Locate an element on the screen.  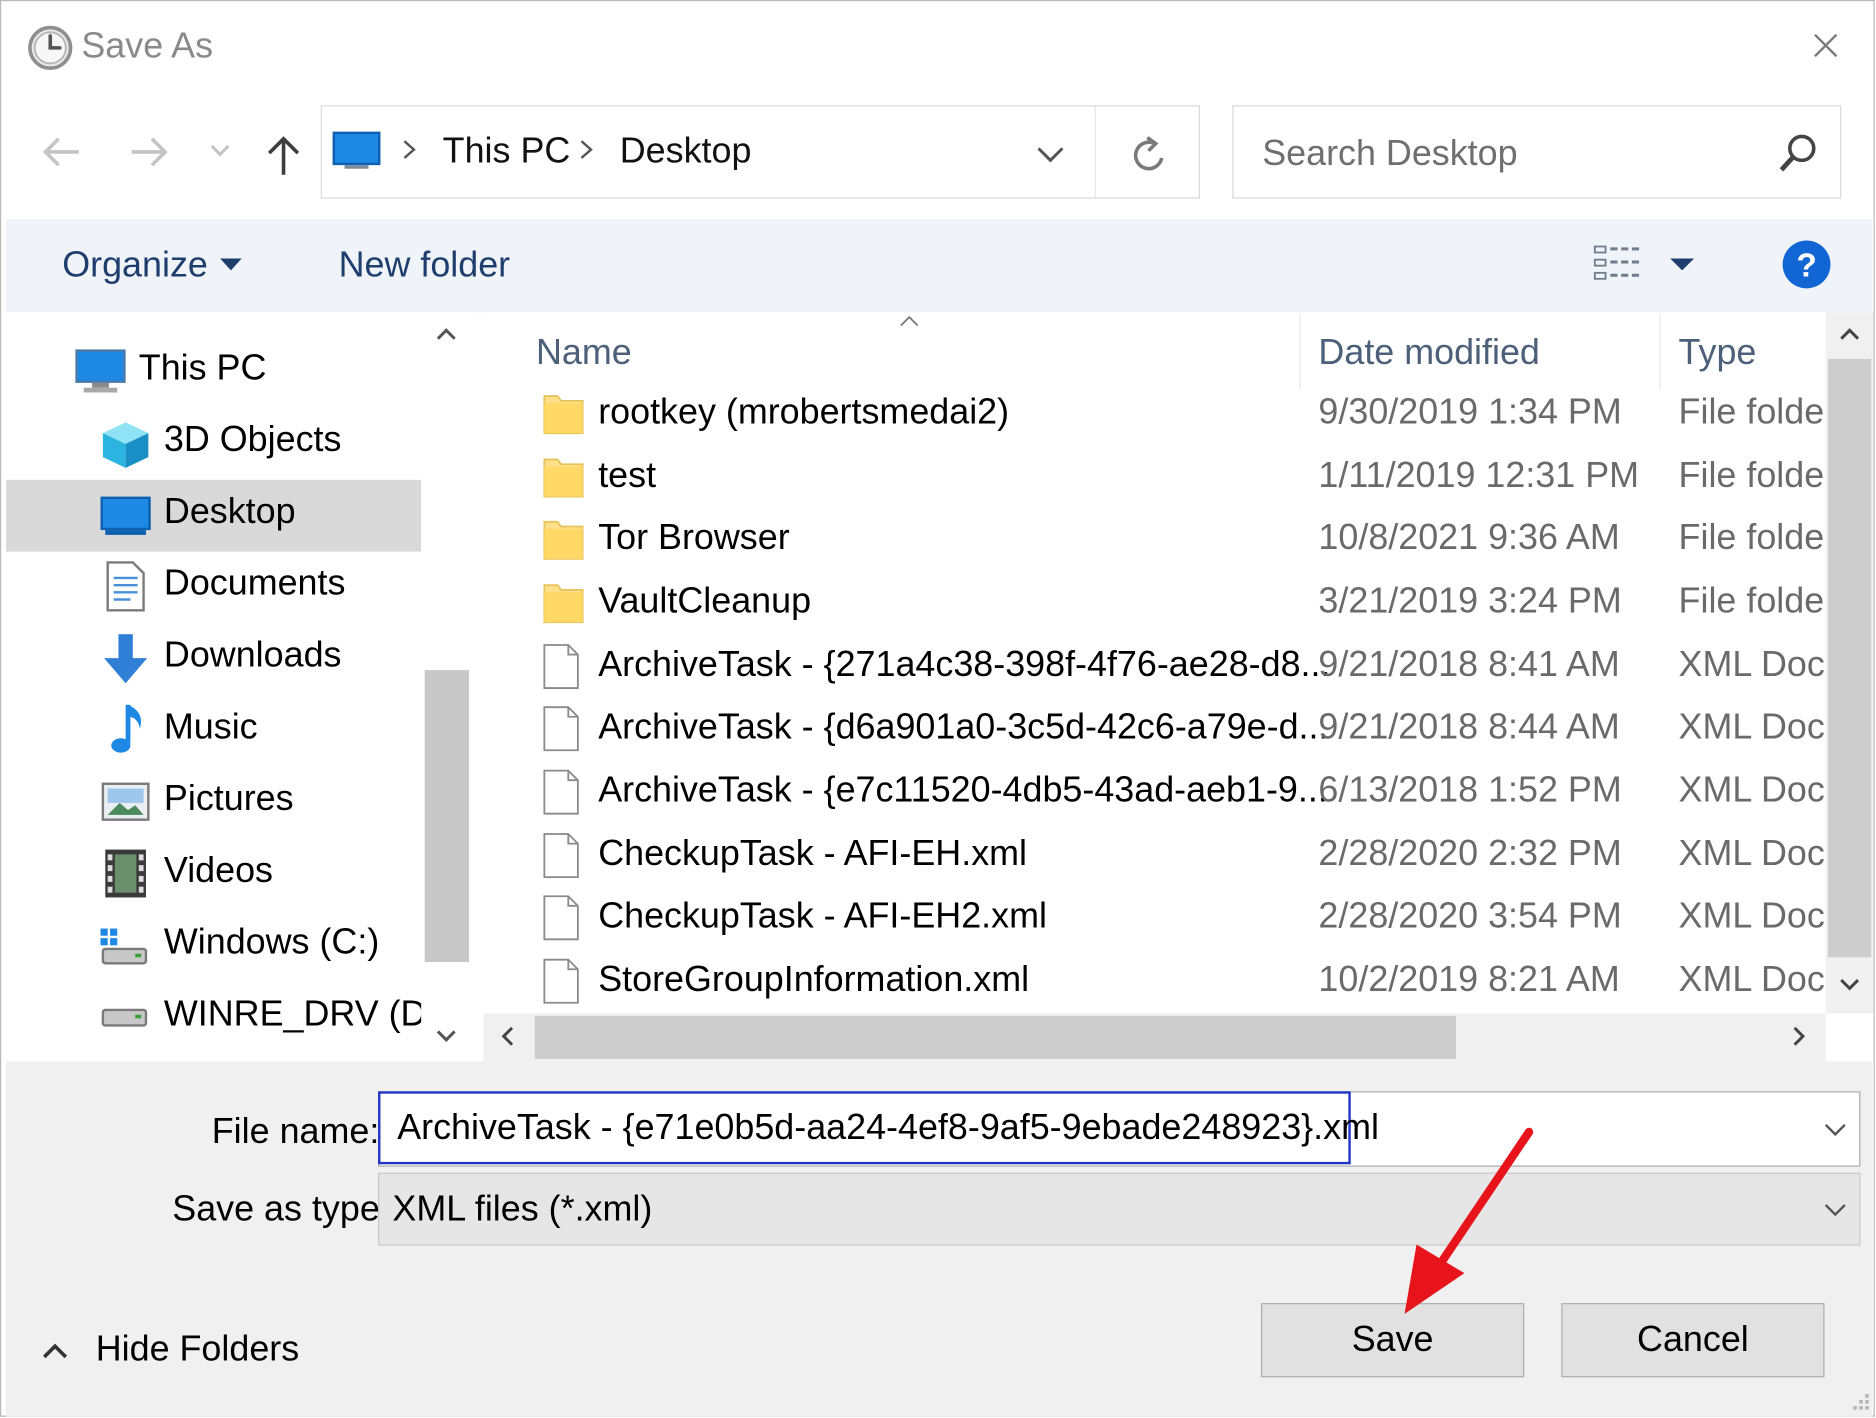
file-date: 10/8/2021 9:36 AM is located at coordinates (1469, 538).